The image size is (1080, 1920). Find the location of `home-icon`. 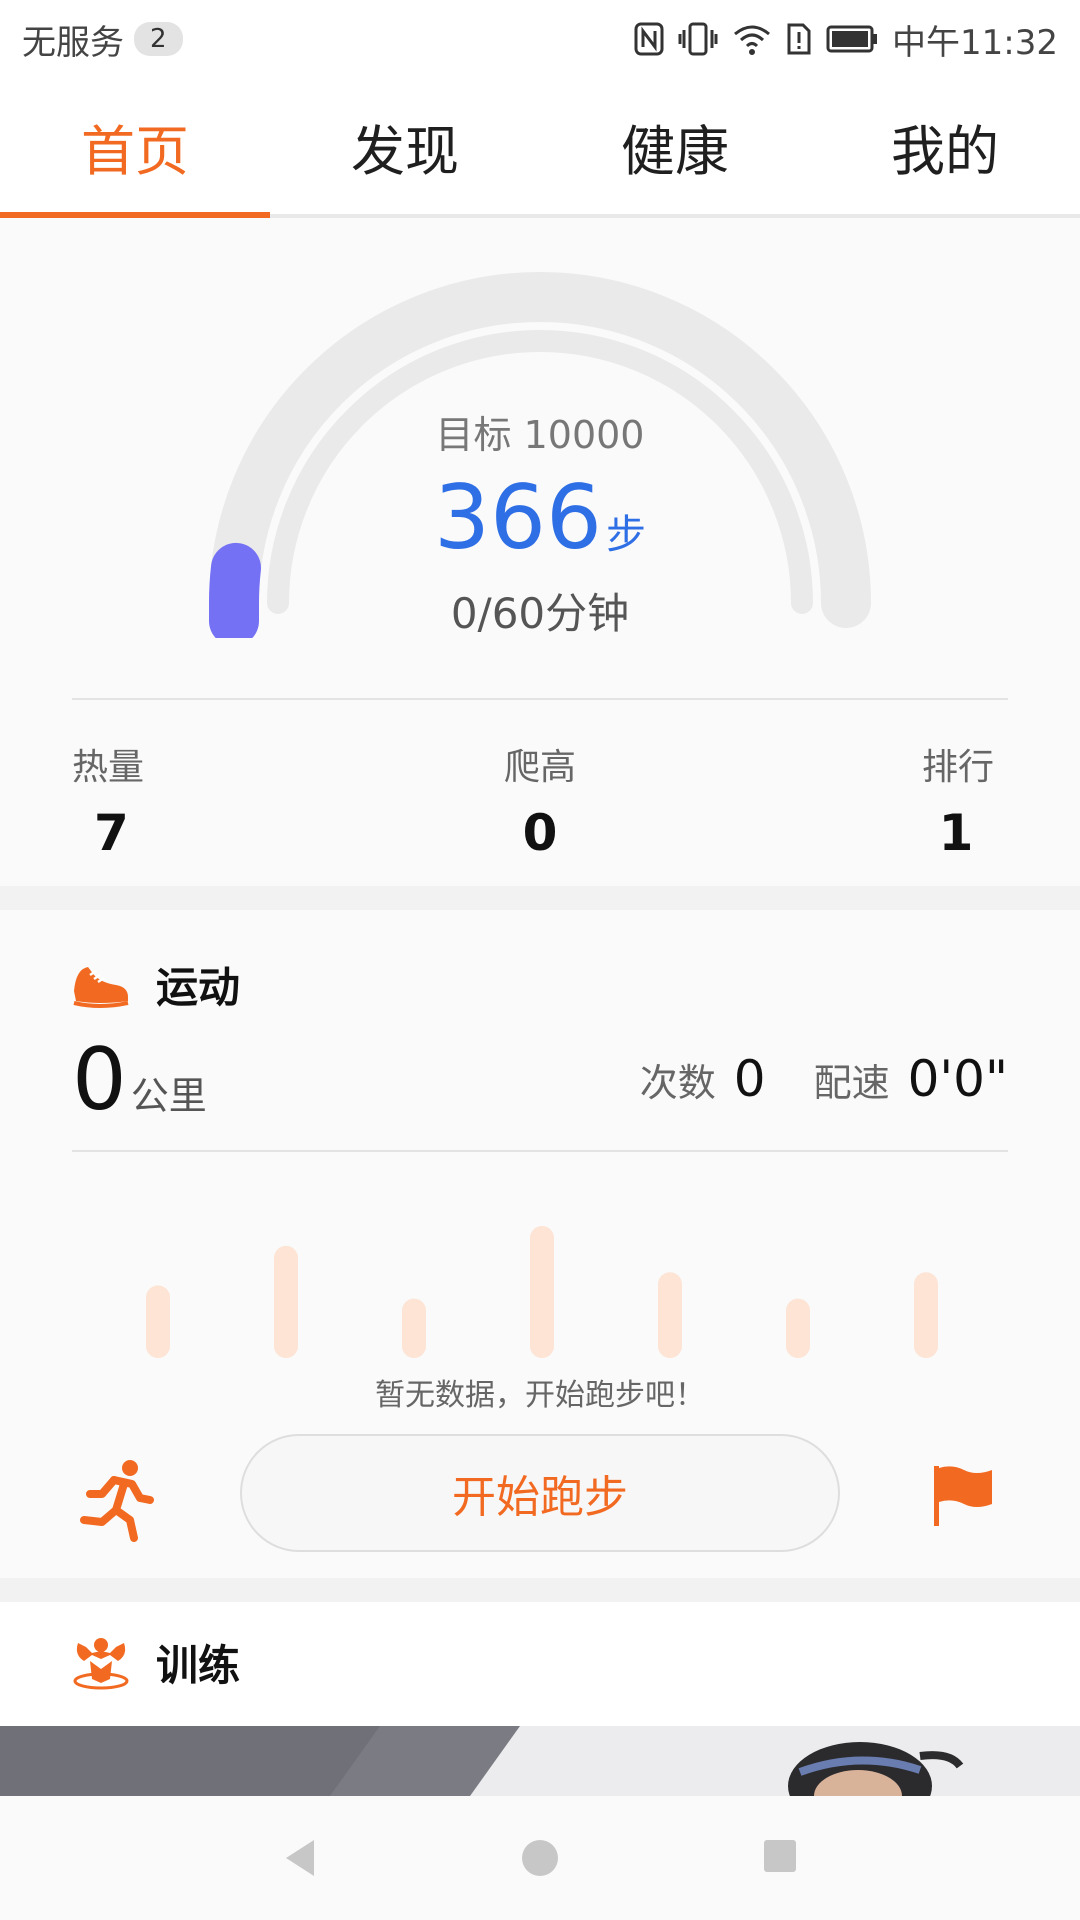

home-icon is located at coordinates (540, 1858).